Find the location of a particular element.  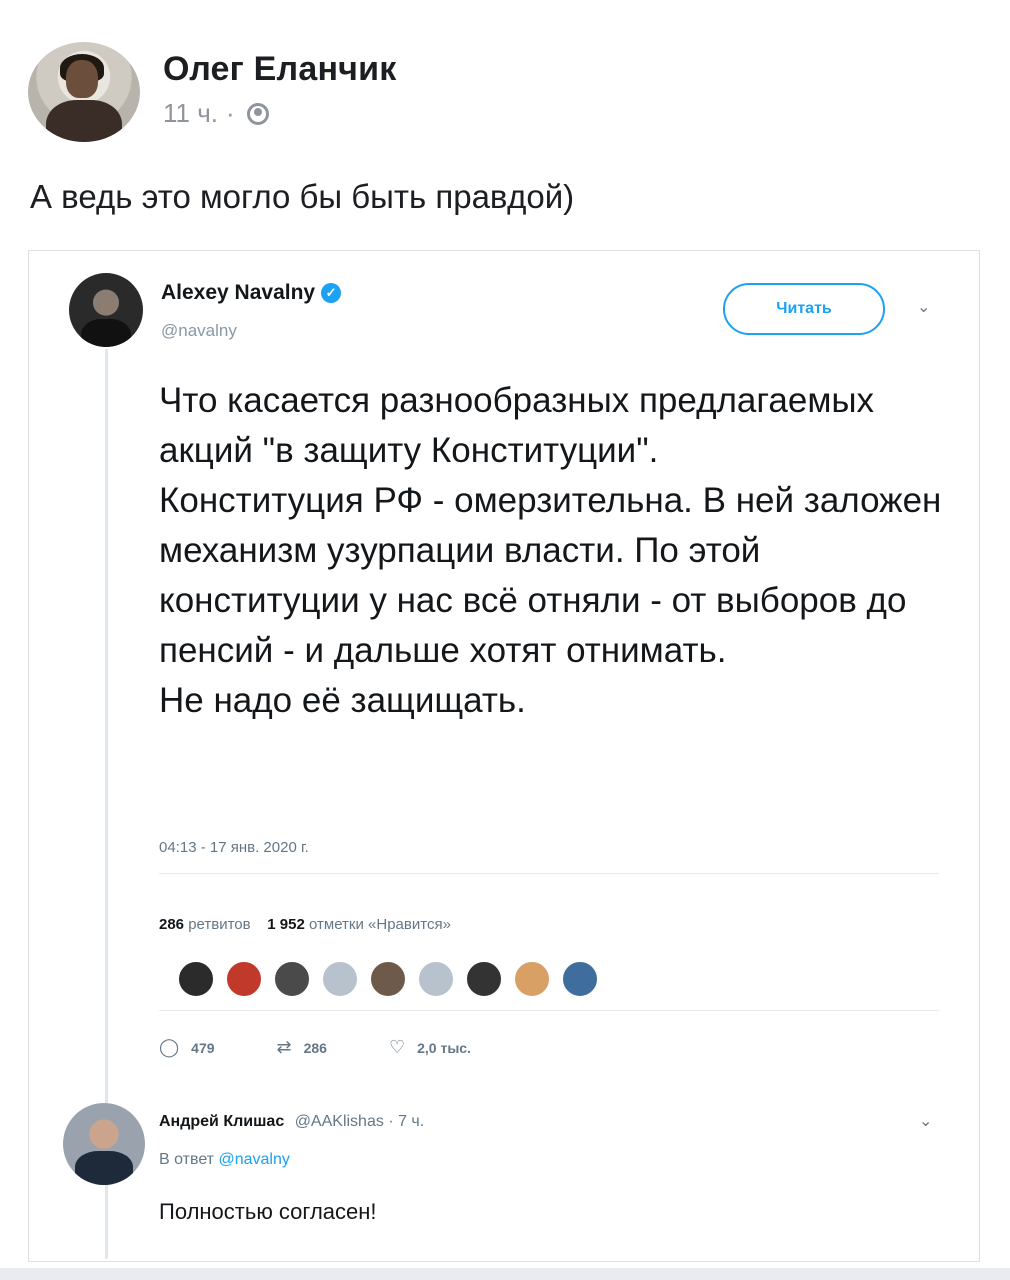

reply-avatar is located at coordinates (104, 1144).